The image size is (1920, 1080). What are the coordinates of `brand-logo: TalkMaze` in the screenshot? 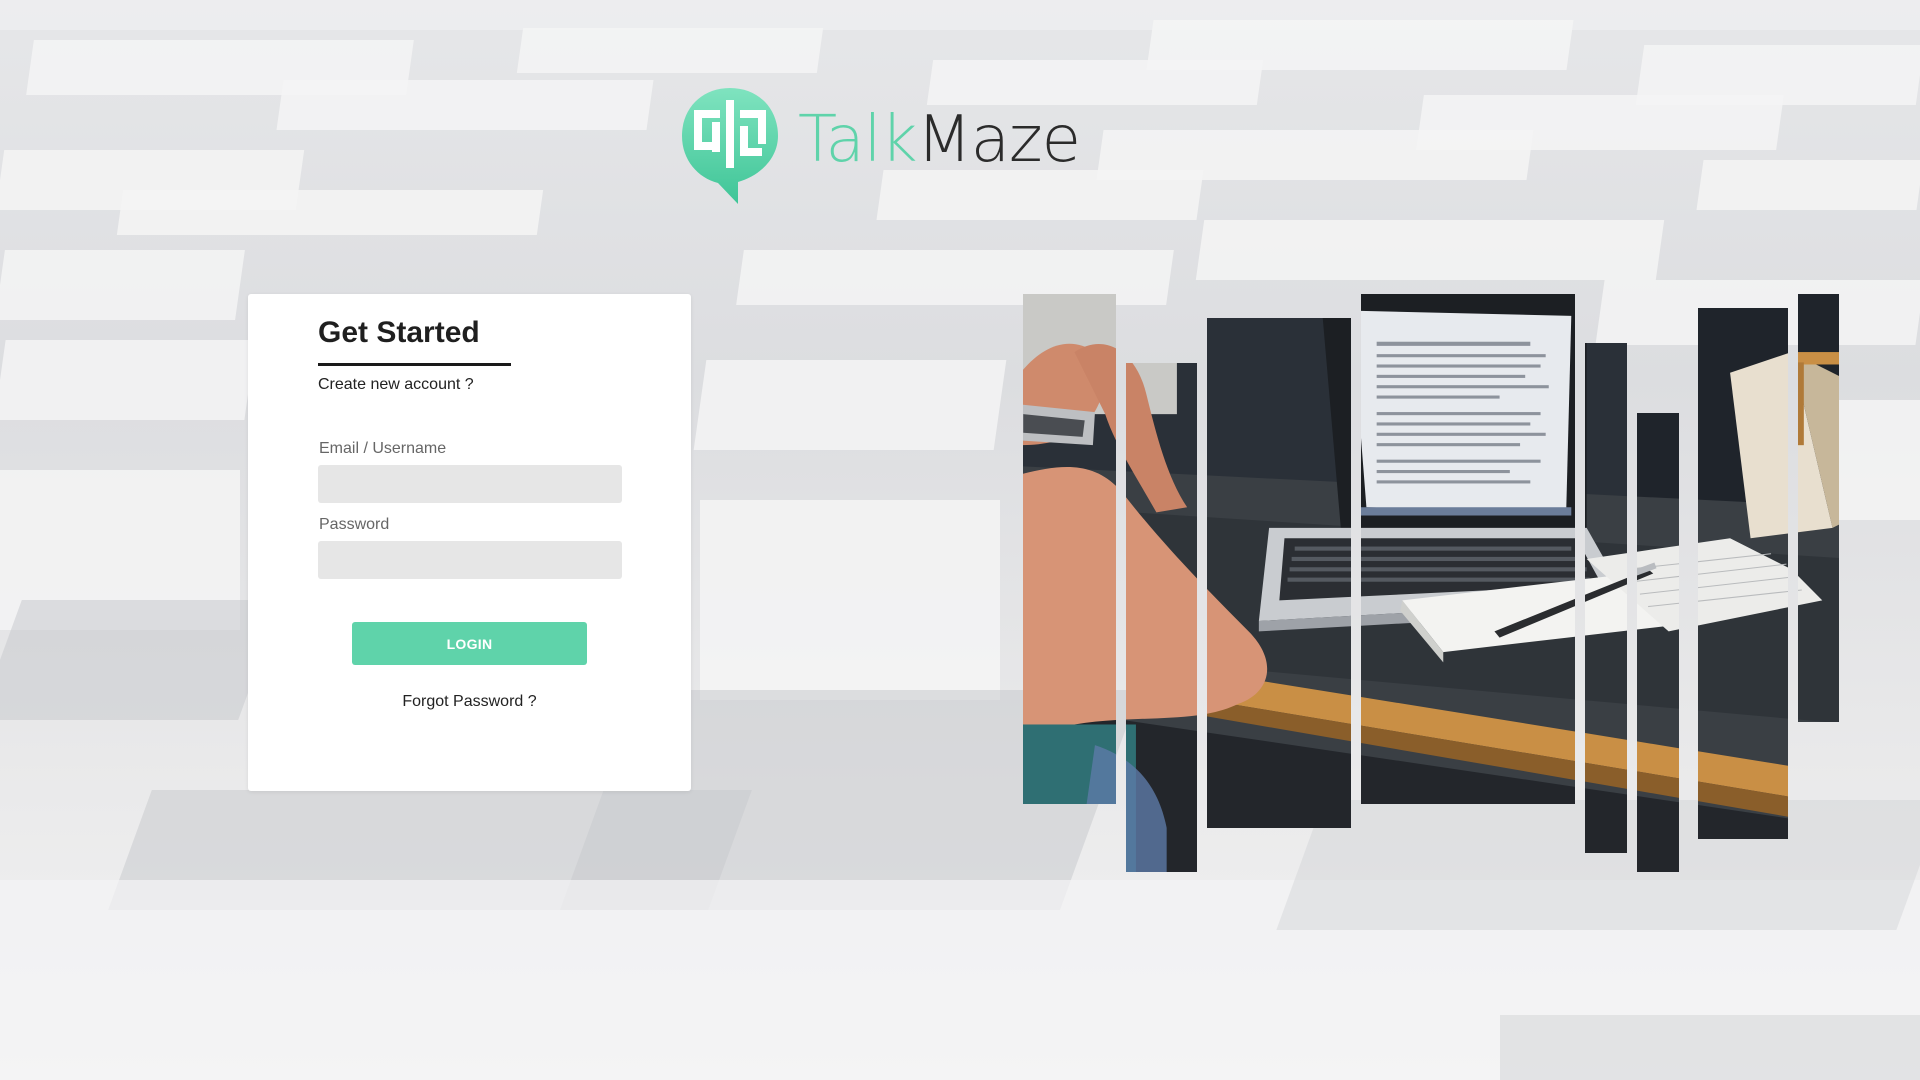 It's located at (880, 146).